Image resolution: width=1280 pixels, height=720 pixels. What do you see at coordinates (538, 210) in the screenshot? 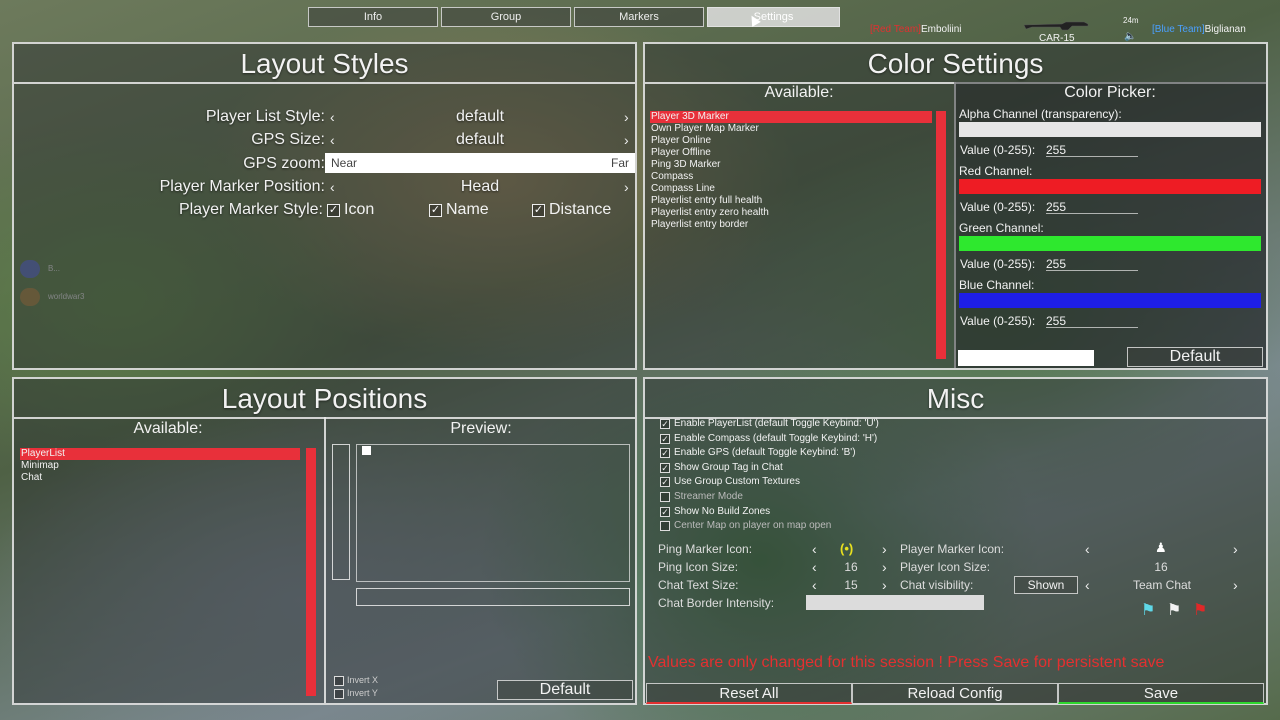
I see `marker-style-distance-checkbox: ✓` at bounding box center [538, 210].